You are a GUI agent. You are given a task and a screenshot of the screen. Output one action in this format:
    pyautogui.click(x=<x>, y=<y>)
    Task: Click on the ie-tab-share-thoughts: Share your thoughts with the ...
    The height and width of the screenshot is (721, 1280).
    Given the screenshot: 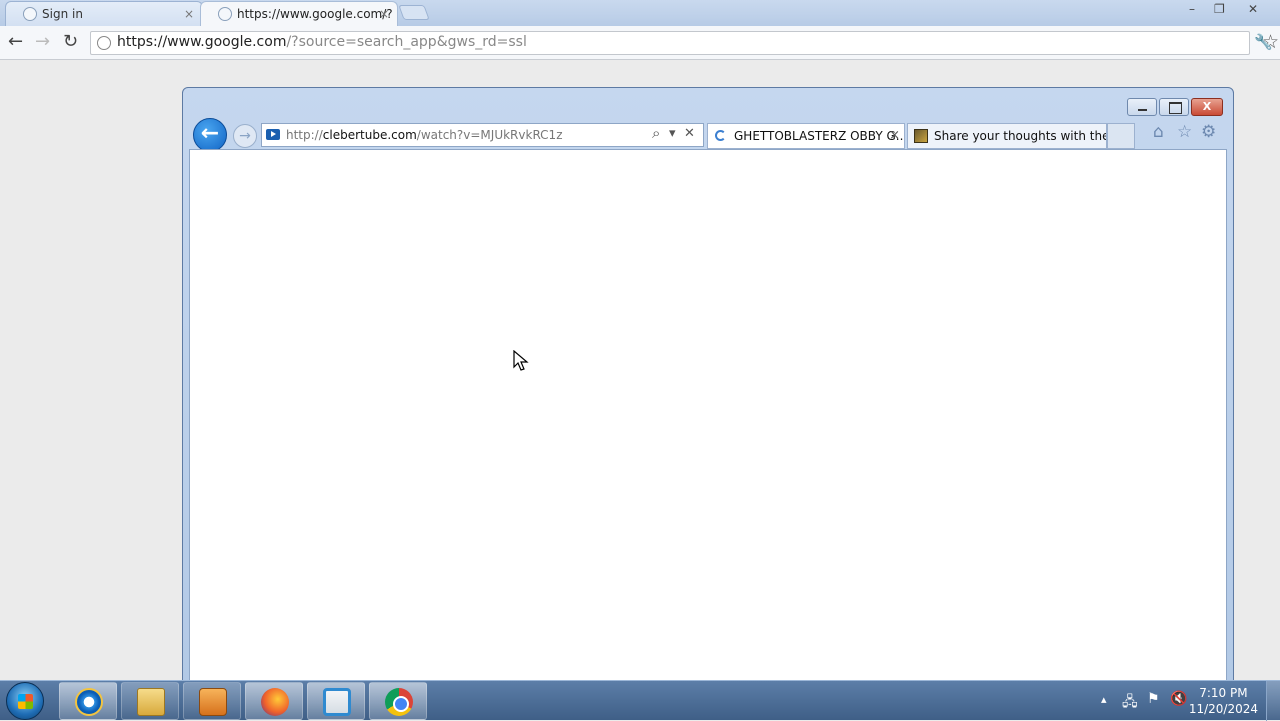 What is the action you would take?
    pyautogui.click(x=1007, y=136)
    